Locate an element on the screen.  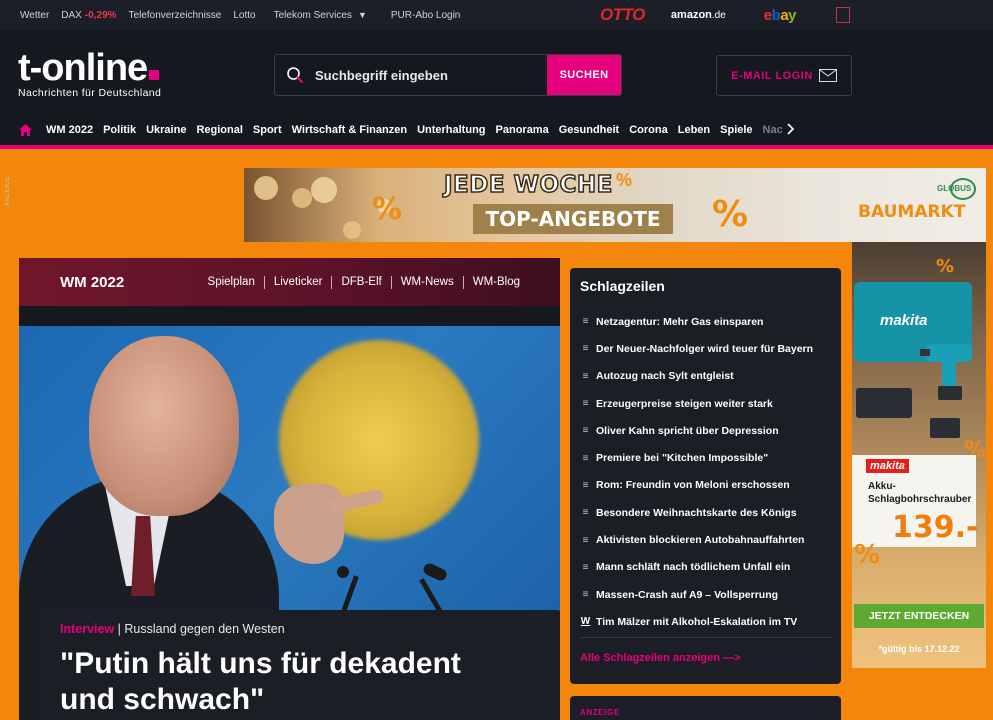
search-input is located at coordinates (431, 75).